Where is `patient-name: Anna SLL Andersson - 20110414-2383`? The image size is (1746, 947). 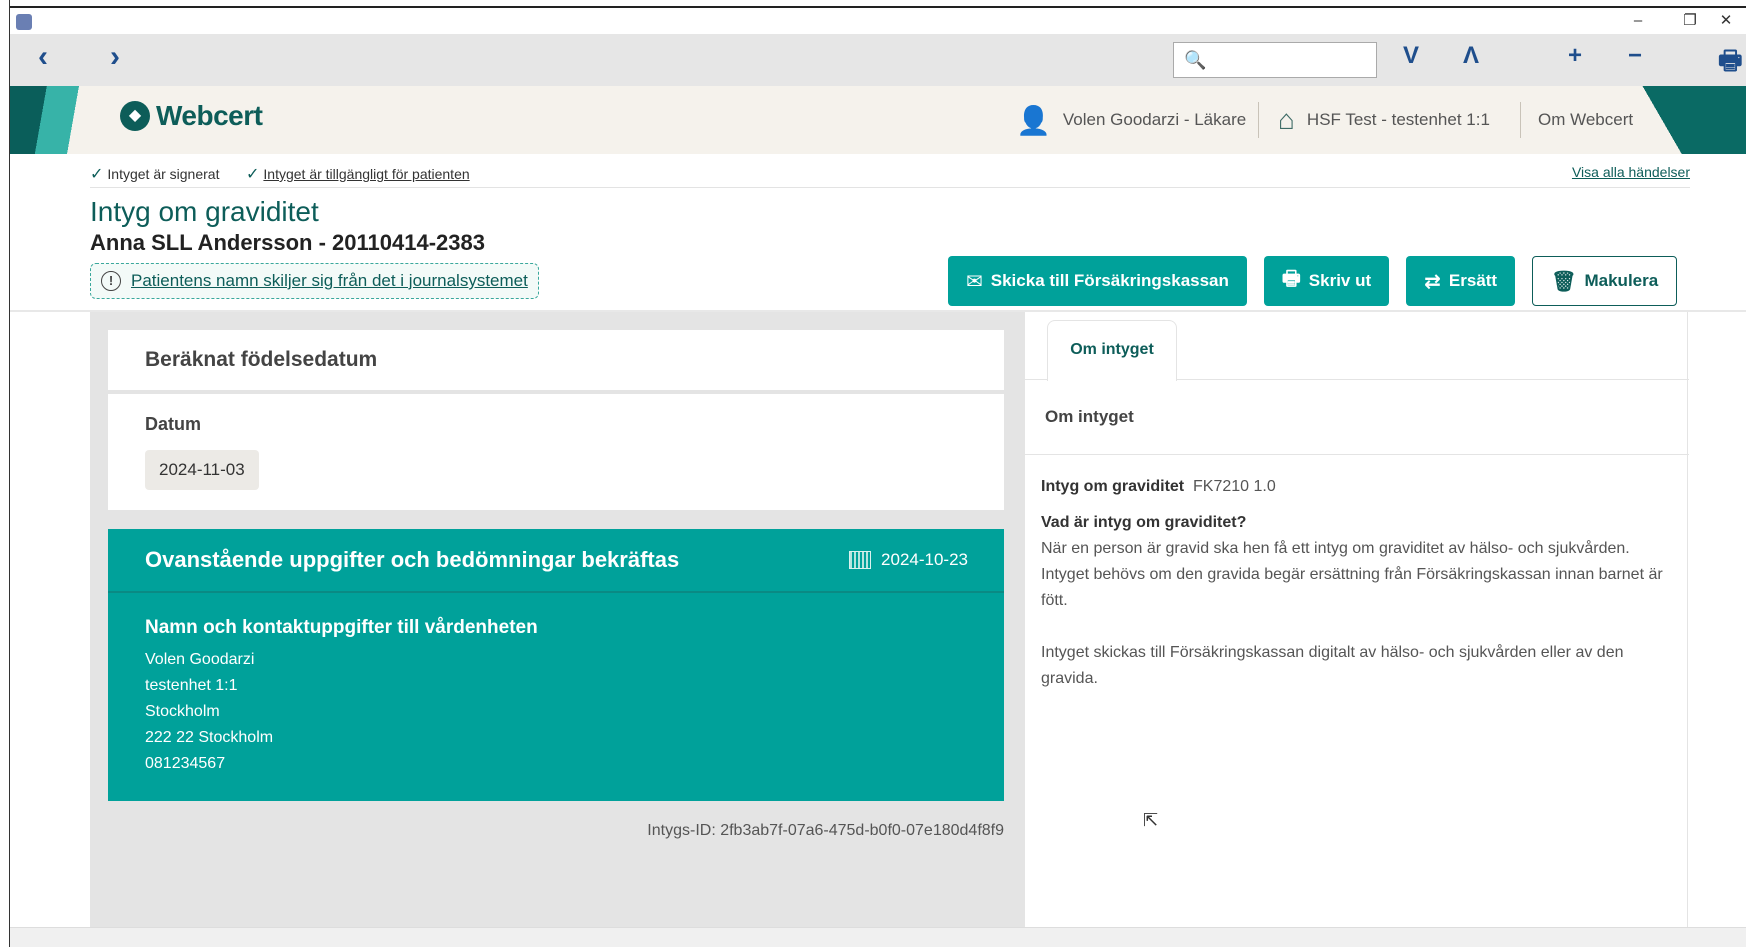
patient-name: Anna SLL Andersson - 20110414-2383 is located at coordinates (287, 242).